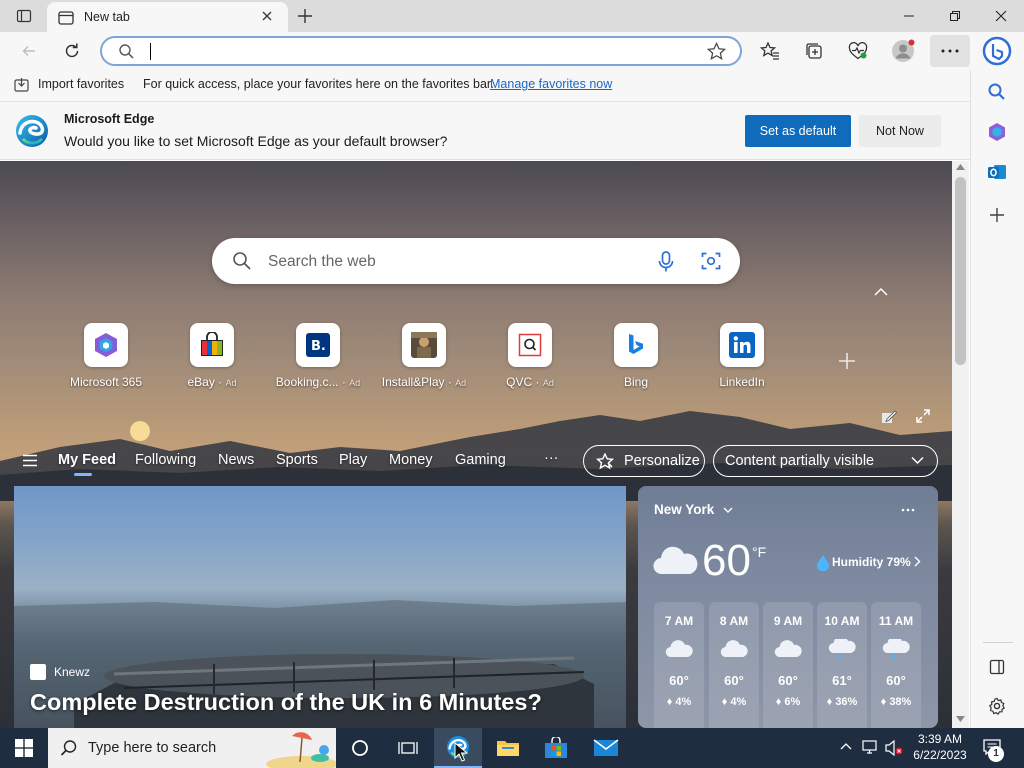 Image resolution: width=1024 pixels, height=768 pixels. I want to click on clock-date: 6/22/2023, so click(940, 755).